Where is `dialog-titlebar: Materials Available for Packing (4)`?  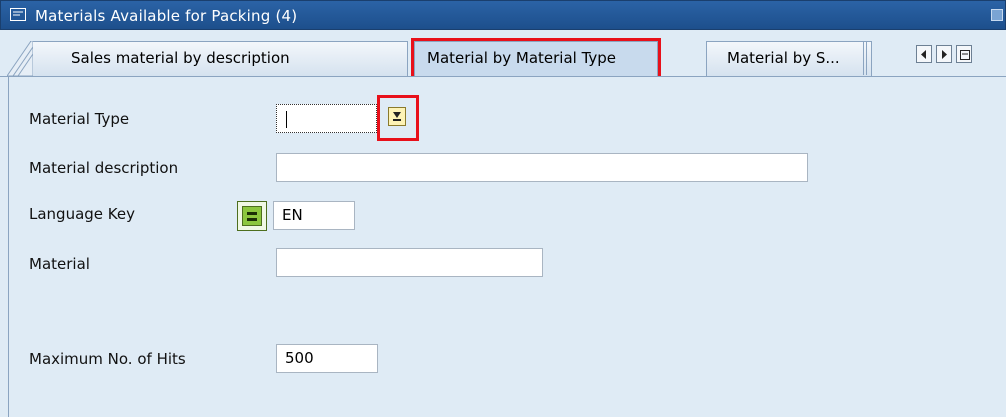 dialog-titlebar: Materials Available for Packing (4) is located at coordinates (503, 15).